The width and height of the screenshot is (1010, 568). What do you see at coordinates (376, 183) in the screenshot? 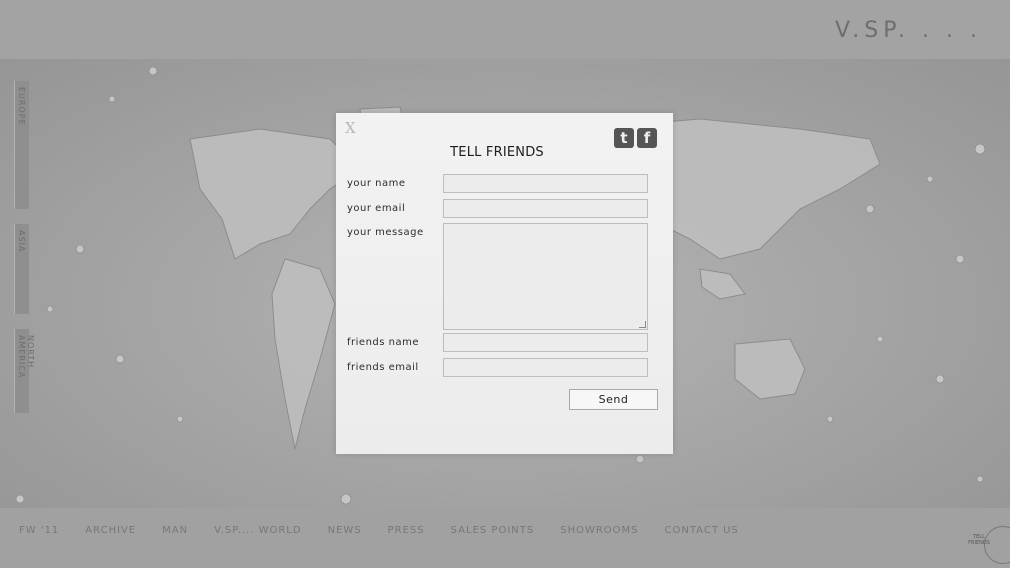
I see `your-name-label: your name` at bounding box center [376, 183].